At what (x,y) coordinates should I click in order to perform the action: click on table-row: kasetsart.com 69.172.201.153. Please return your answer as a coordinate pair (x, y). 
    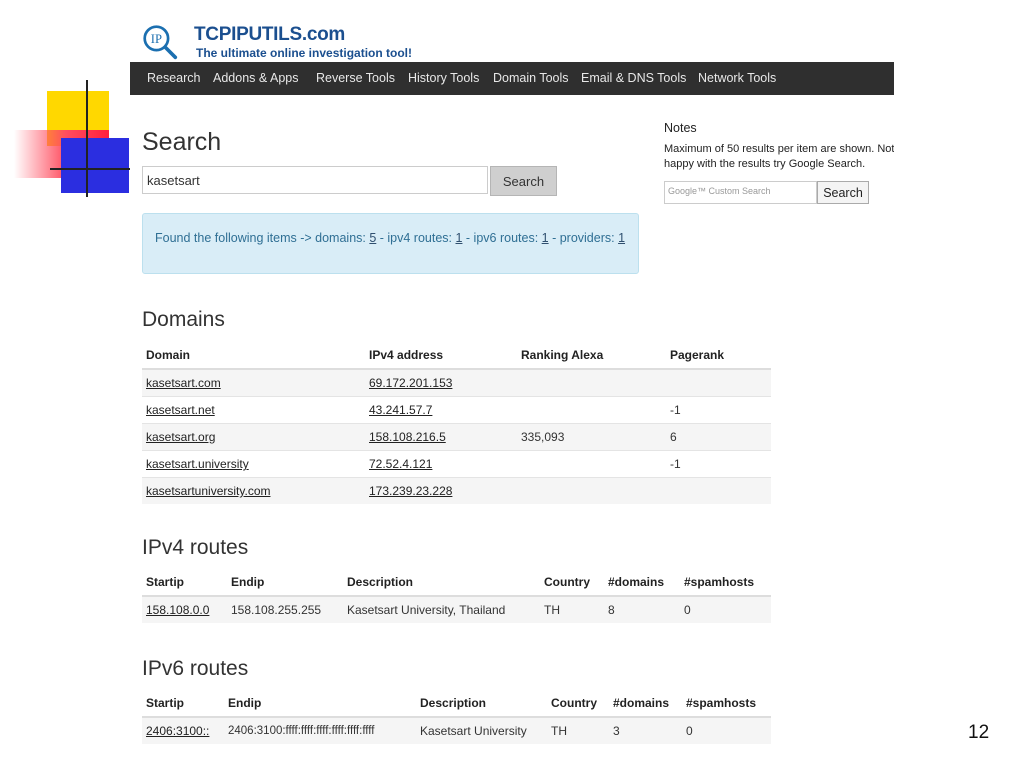
    Looking at the image, I should click on (456, 382).